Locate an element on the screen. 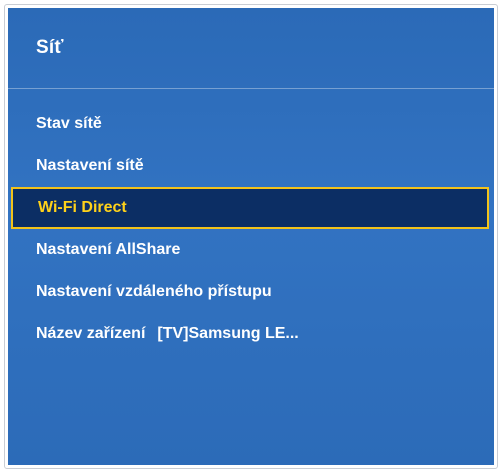 Image resolution: width=504 pixels, height=473 pixels. menu-item-label: Nastavení AllShare is located at coordinates (108, 249).